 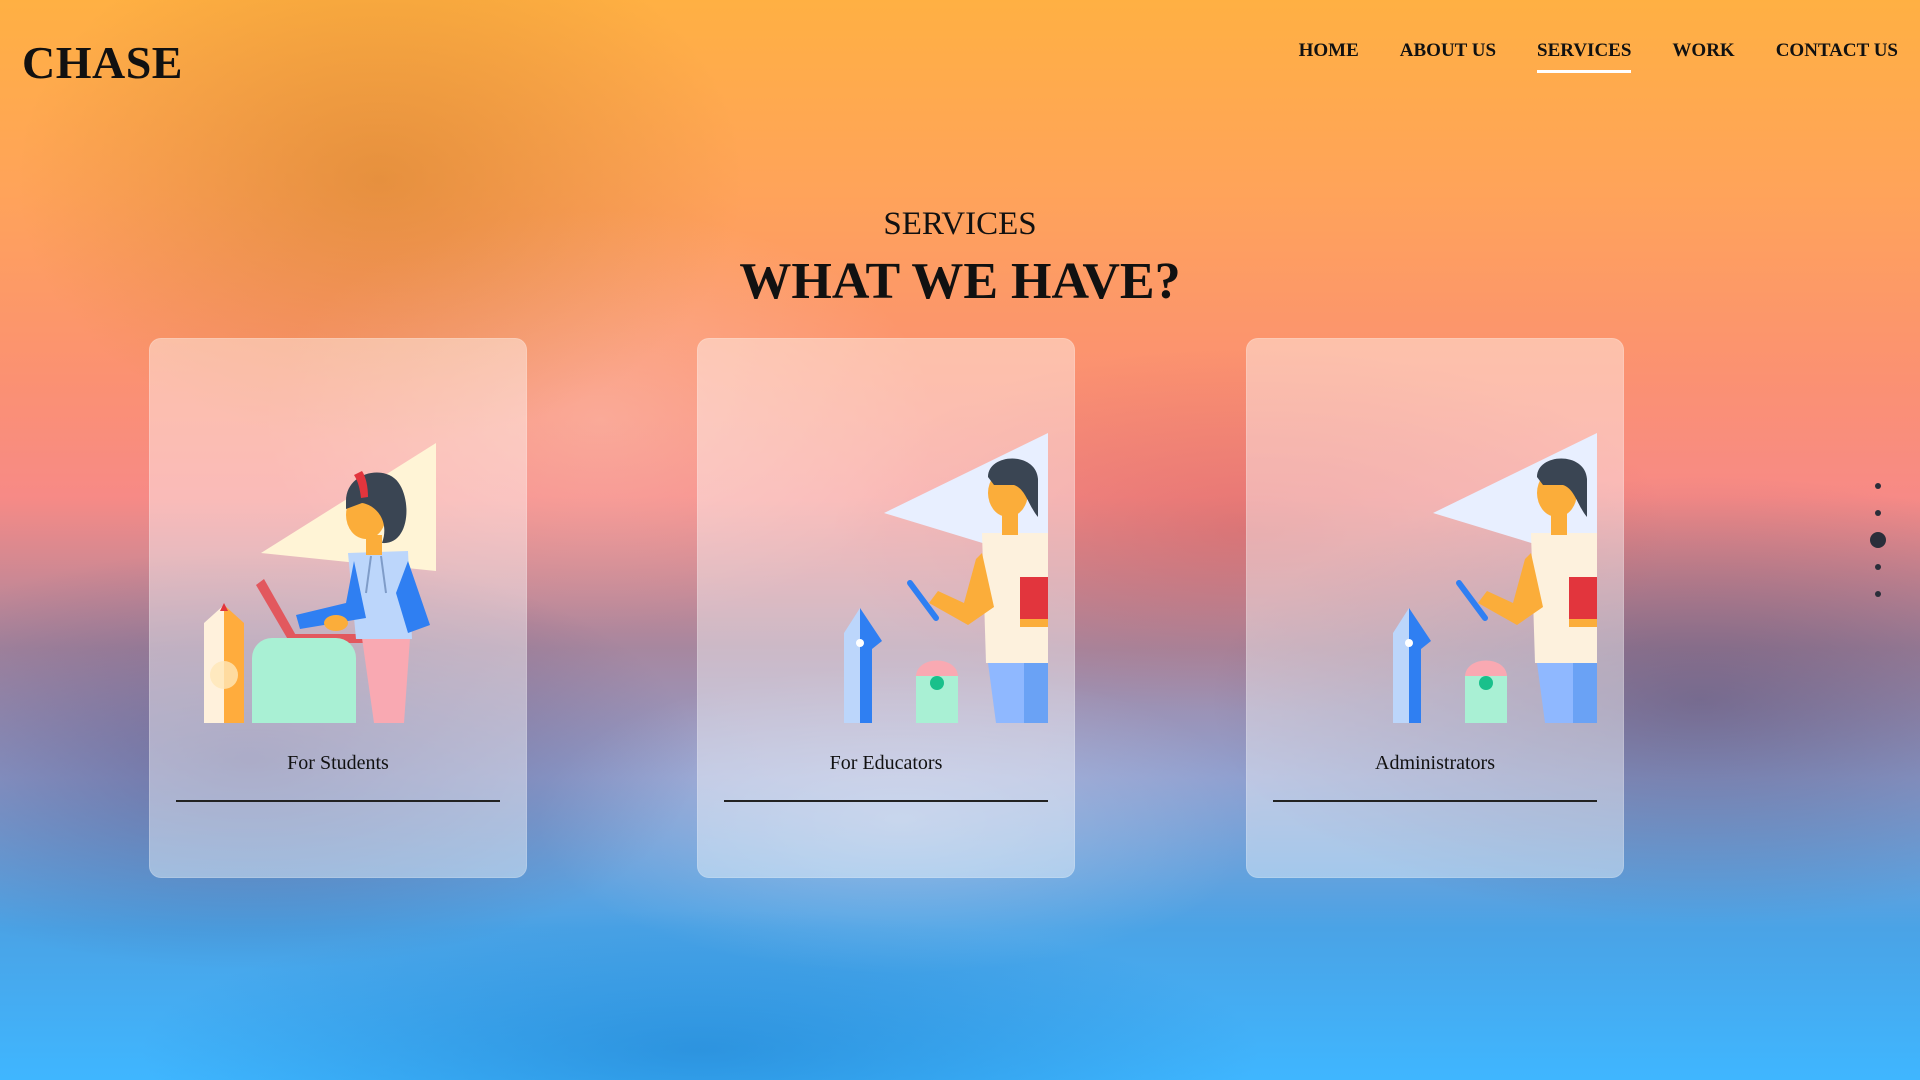 What do you see at coordinates (1435, 763) in the screenshot?
I see `card-label-administrators: Administrators` at bounding box center [1435, 763].